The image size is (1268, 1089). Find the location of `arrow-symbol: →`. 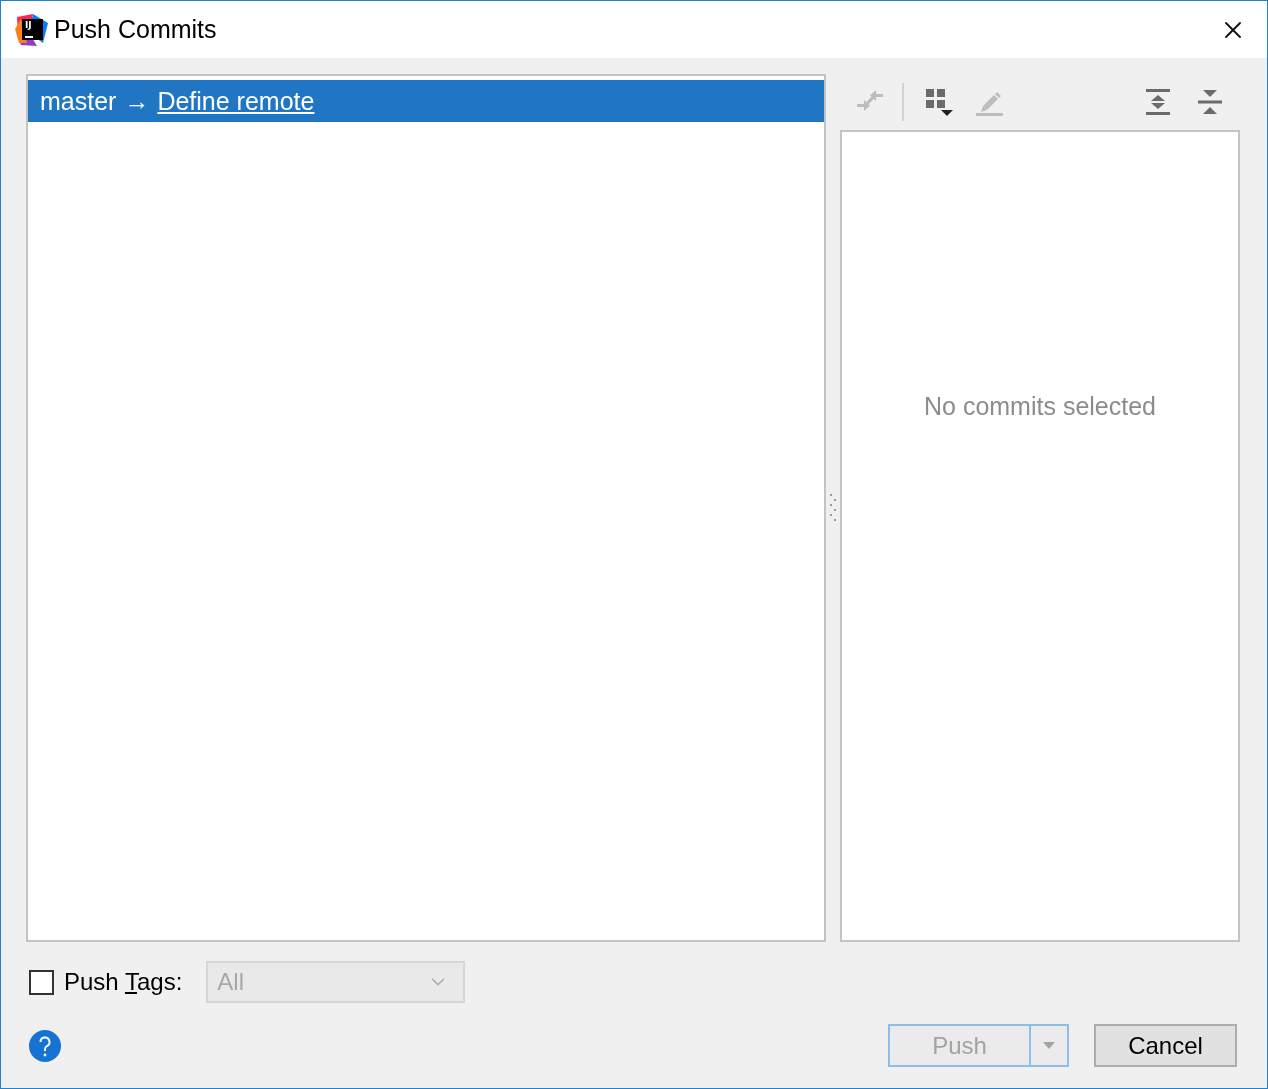

arrow-symbol: → is located at coordinates (137, 101).